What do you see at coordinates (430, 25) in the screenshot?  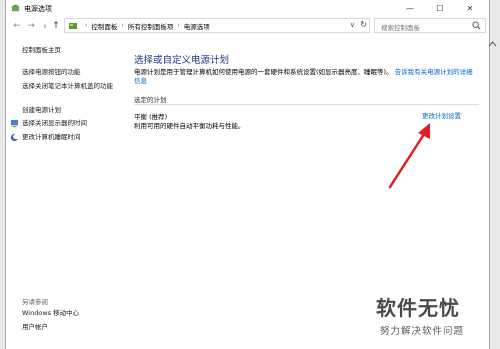 I see `search-box: 搜索控制面板` at bounding box center [430, 25].